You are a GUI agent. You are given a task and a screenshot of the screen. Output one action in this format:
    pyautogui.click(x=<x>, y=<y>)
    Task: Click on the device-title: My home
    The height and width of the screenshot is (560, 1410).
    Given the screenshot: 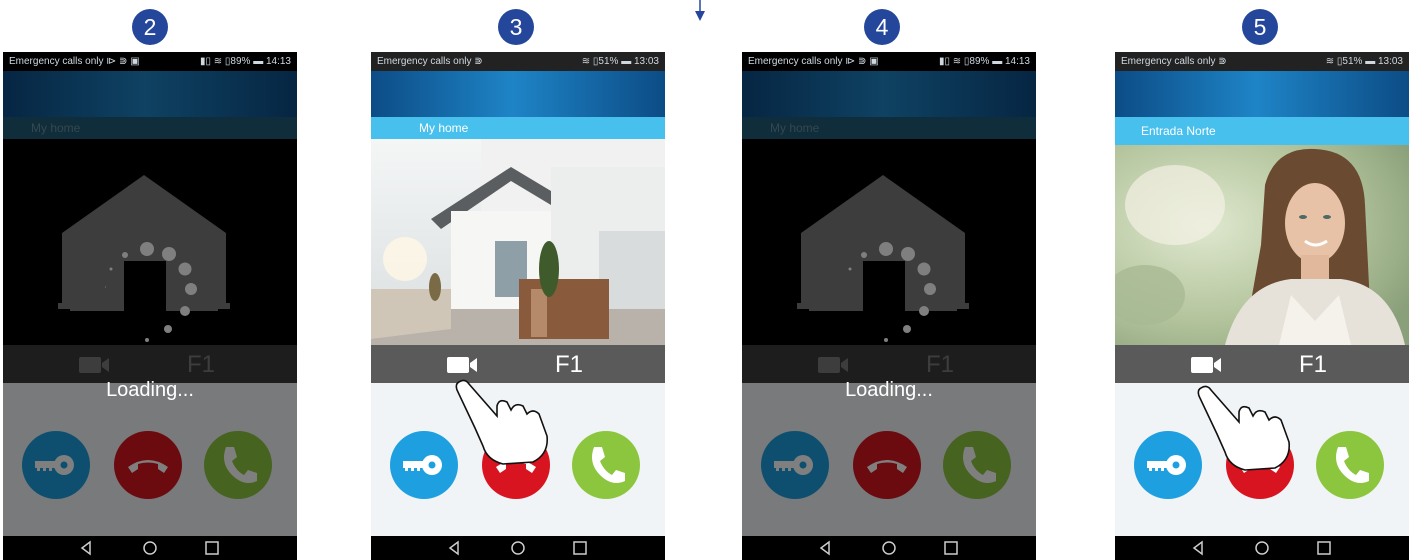 What is the action you would take?
    pyautogui.click(x=444, y=128)
    